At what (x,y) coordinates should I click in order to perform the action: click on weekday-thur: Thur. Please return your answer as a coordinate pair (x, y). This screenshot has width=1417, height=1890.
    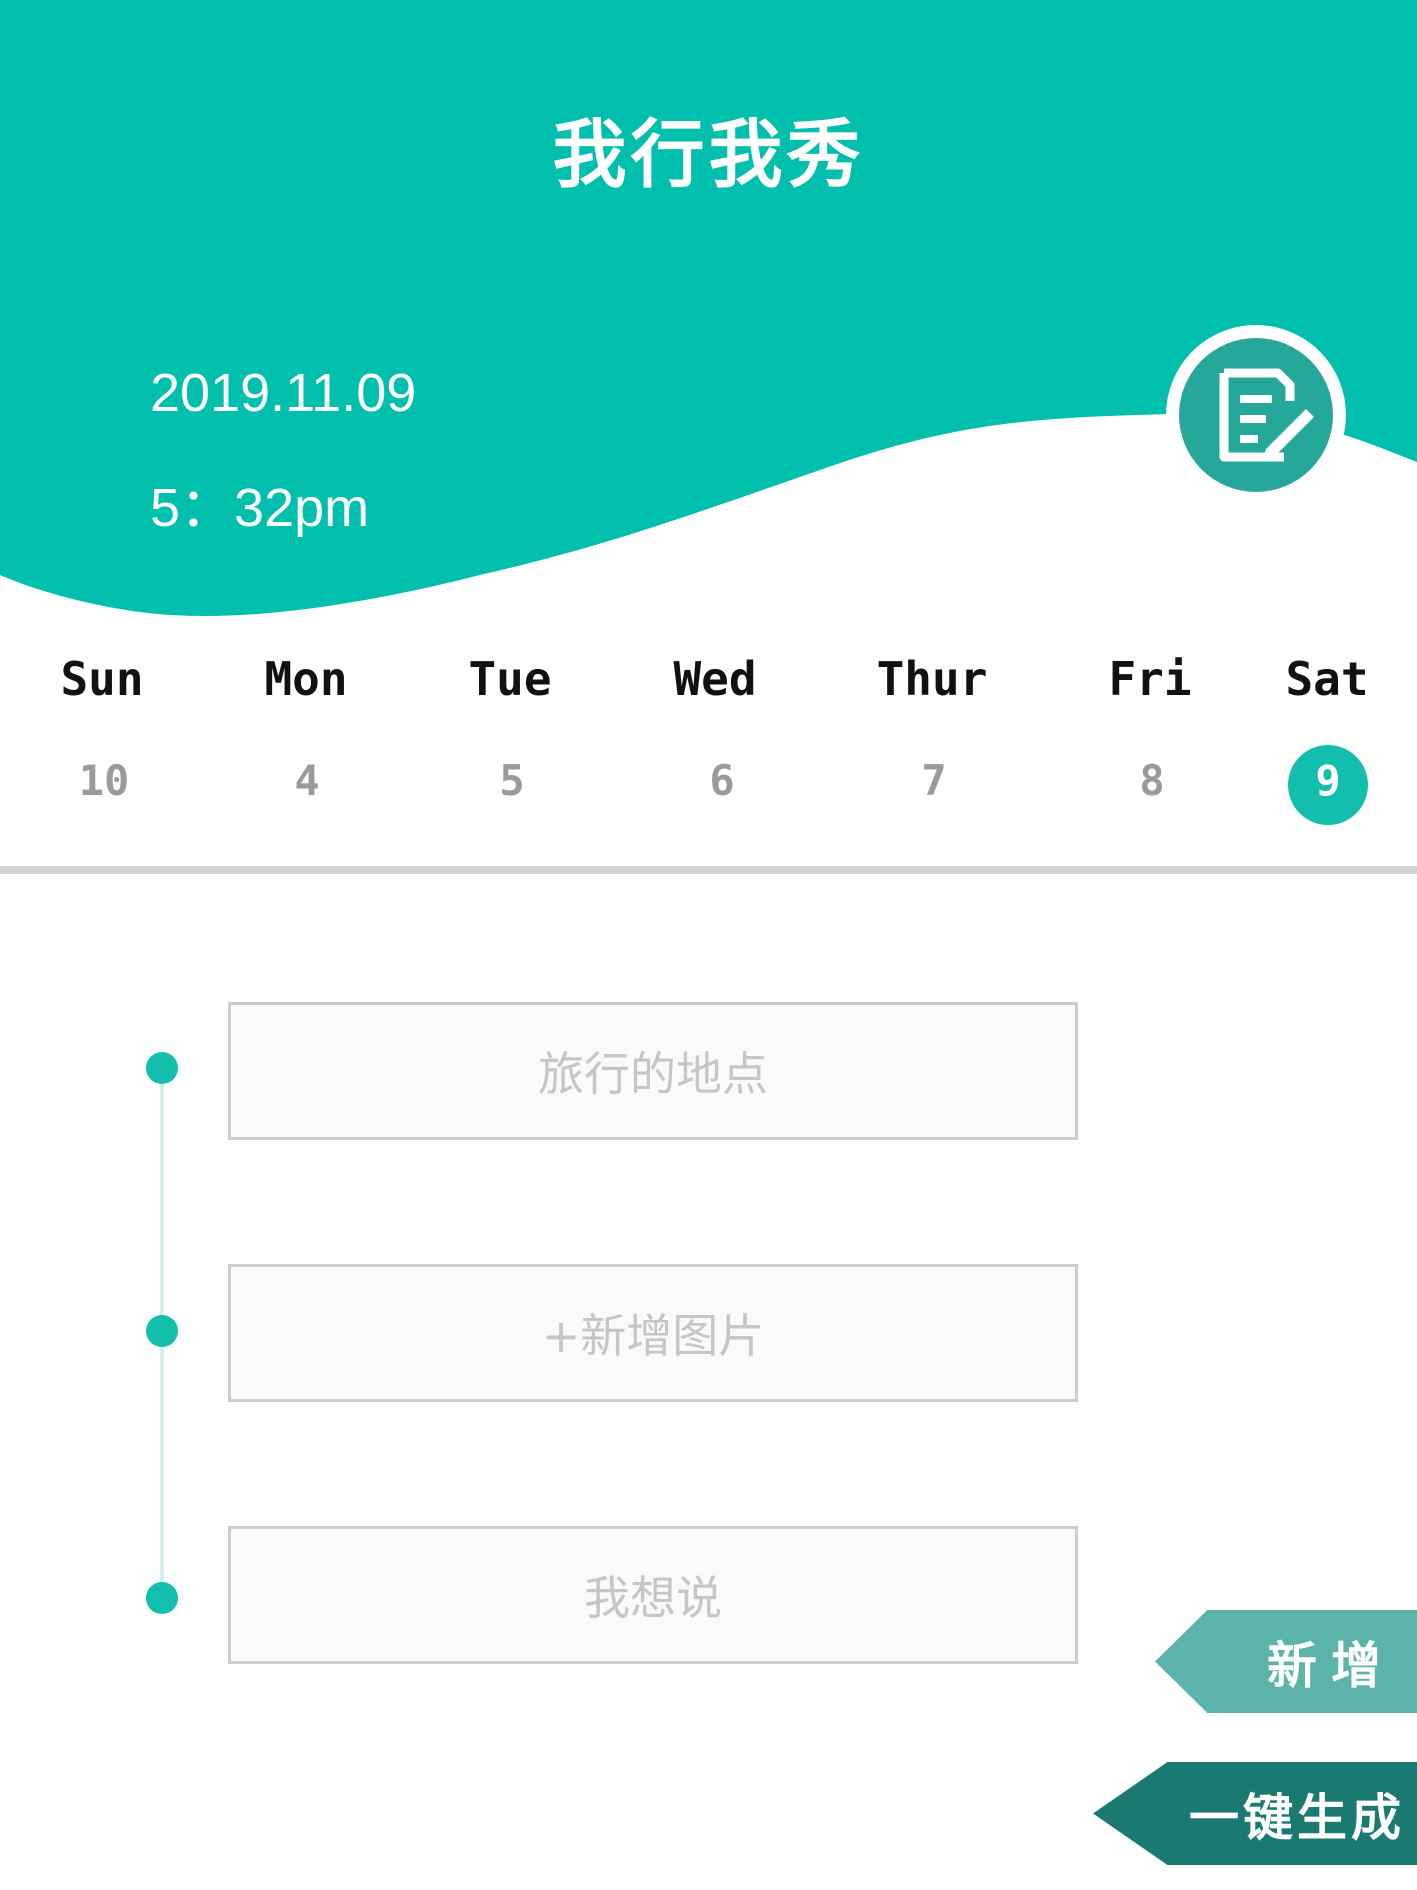
    Looking at the image, I should click on (932, 679).